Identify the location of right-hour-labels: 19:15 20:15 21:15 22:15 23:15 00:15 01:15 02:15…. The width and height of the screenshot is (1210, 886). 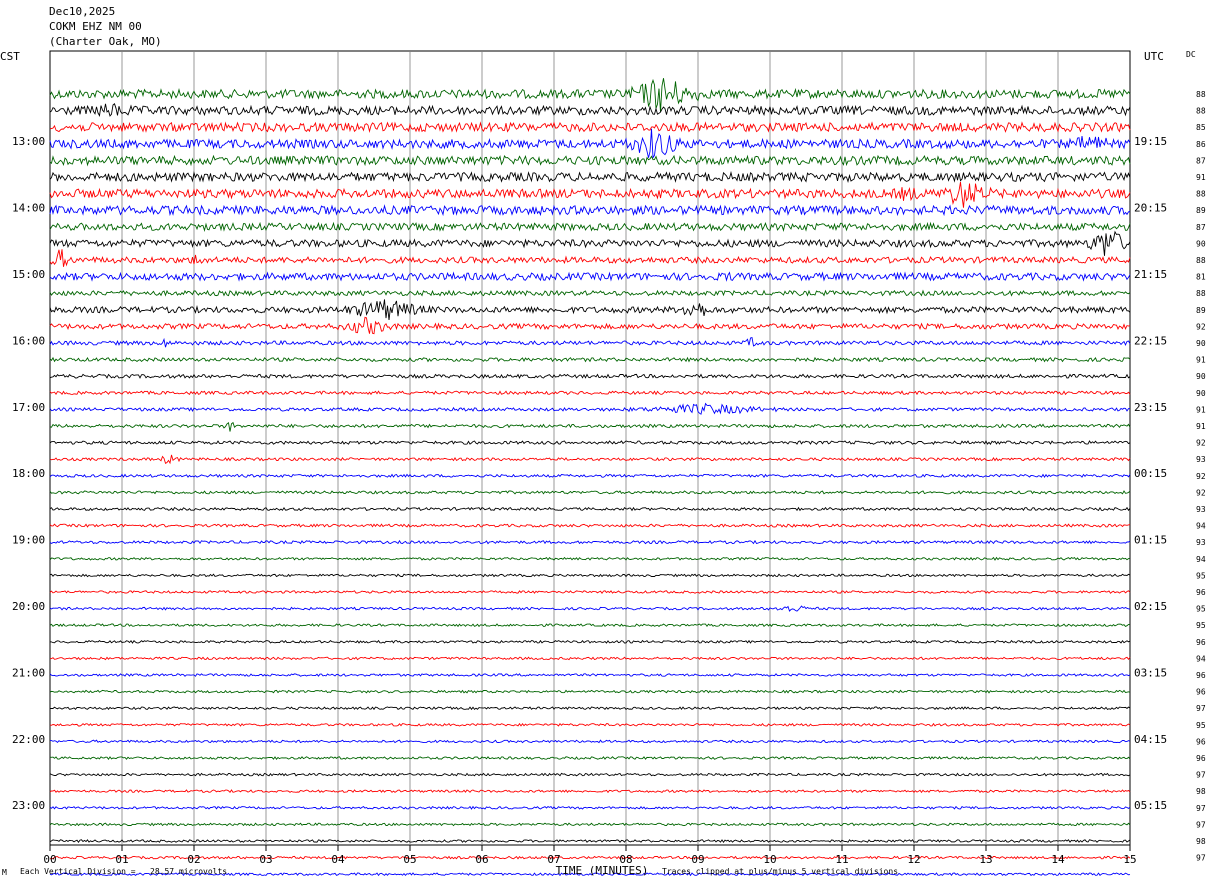
(1150, 473).